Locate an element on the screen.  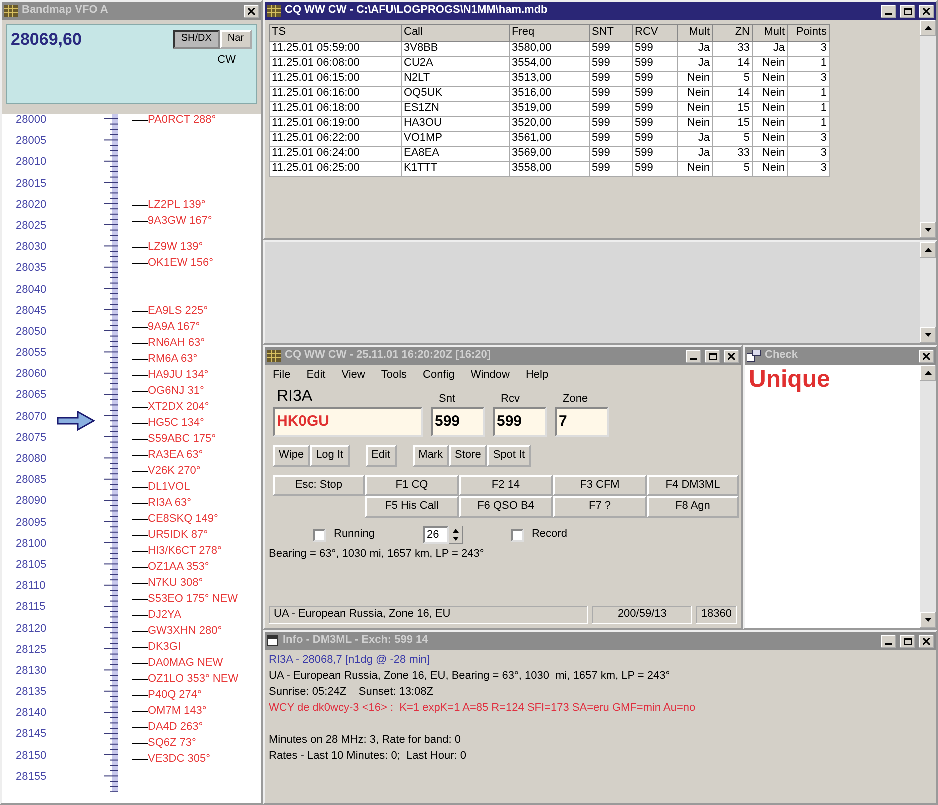
frequency-label: 28050 is located at coordinates (31, 333).